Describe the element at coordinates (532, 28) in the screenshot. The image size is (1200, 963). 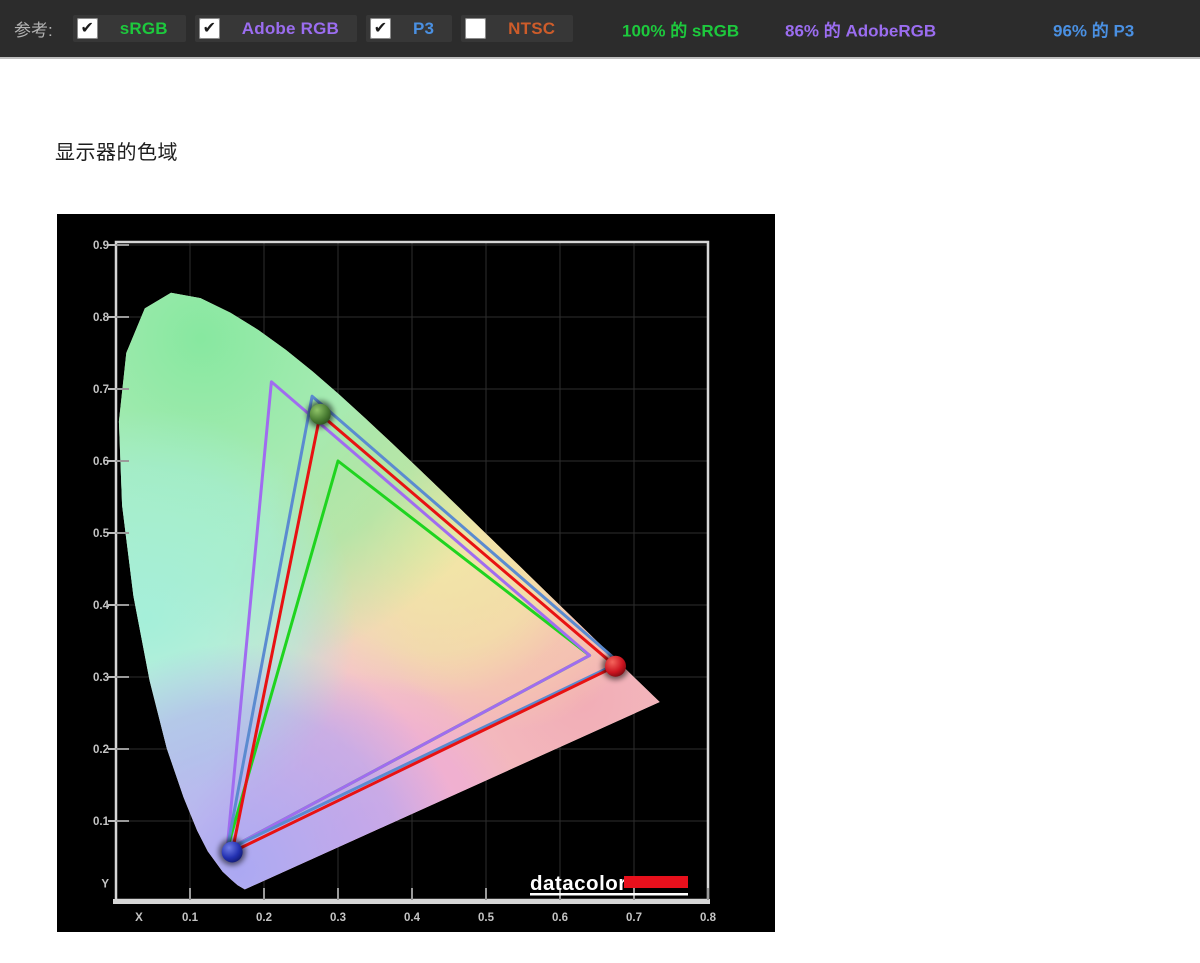
I see `ntsc-checkbox-label: NTSC` at that location.